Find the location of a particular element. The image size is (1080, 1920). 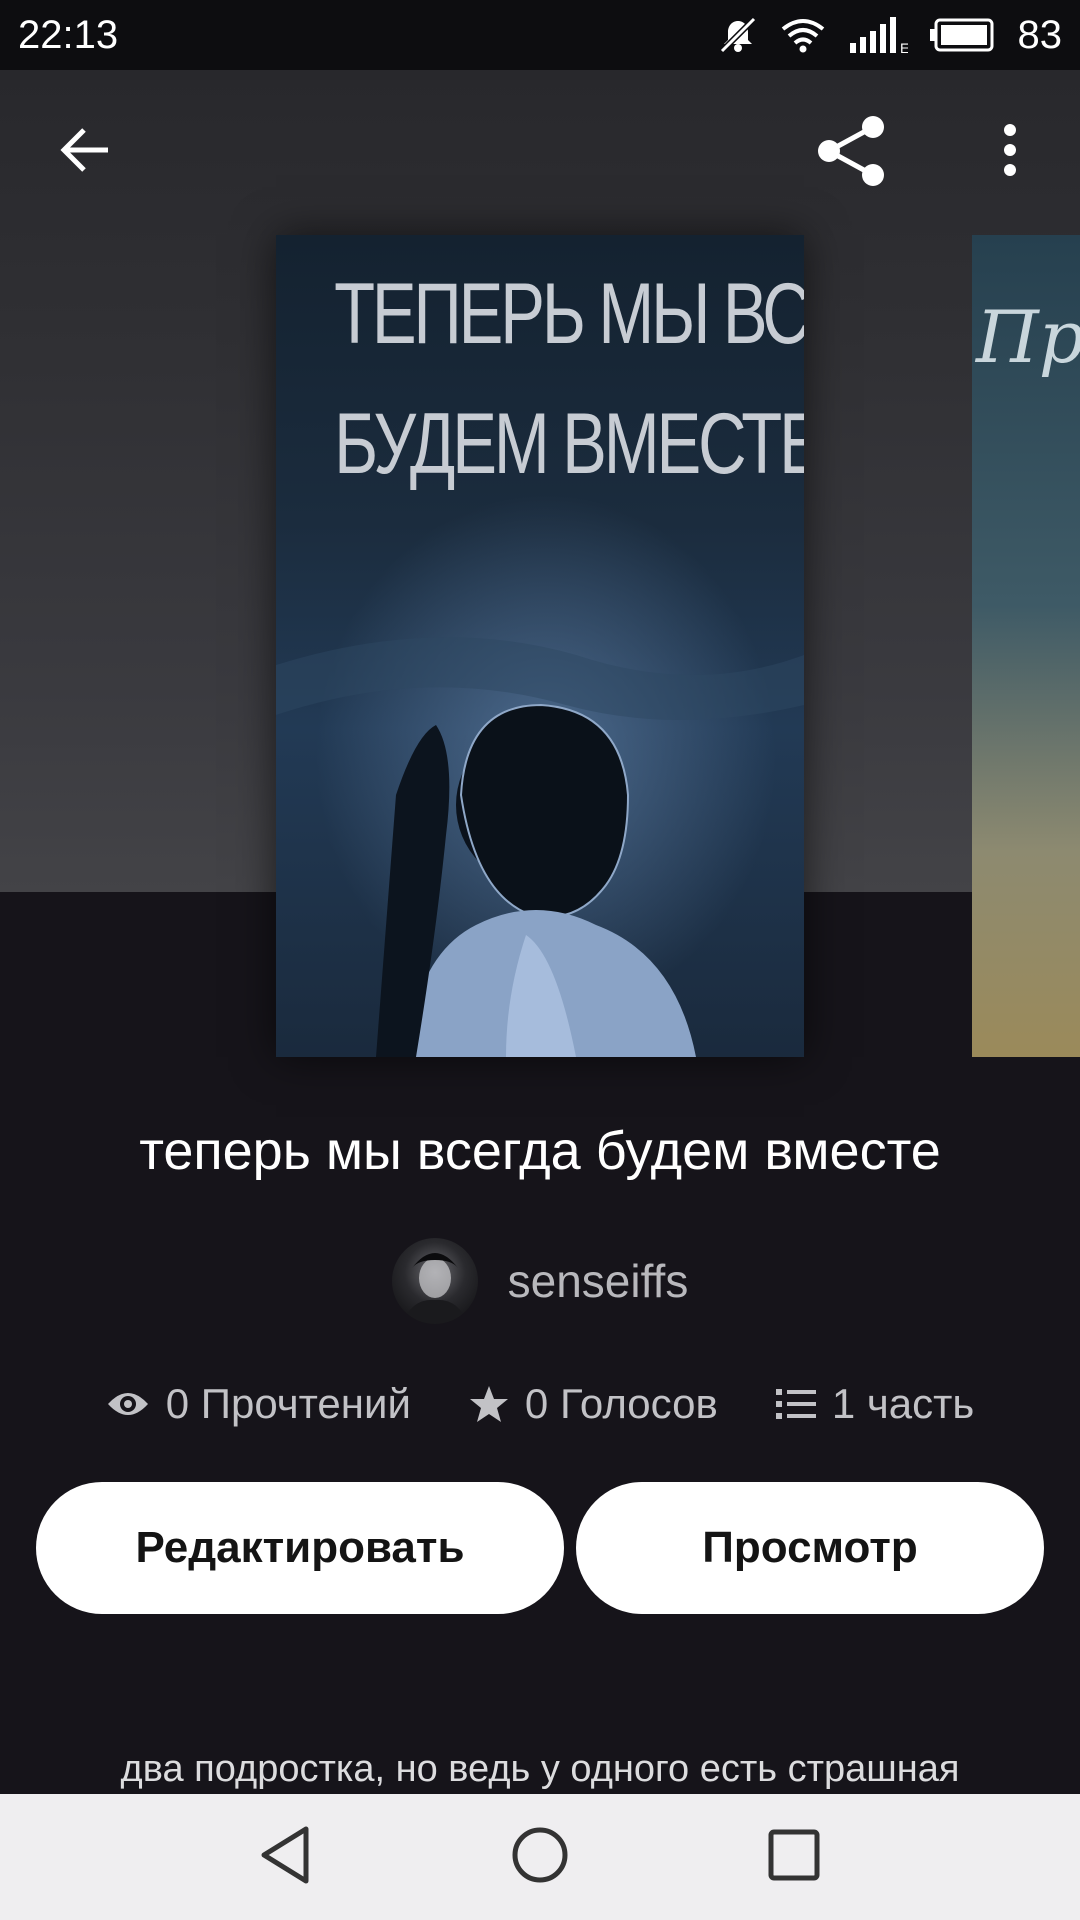

status-icons: E 83 is located at coordinates (890, 35).